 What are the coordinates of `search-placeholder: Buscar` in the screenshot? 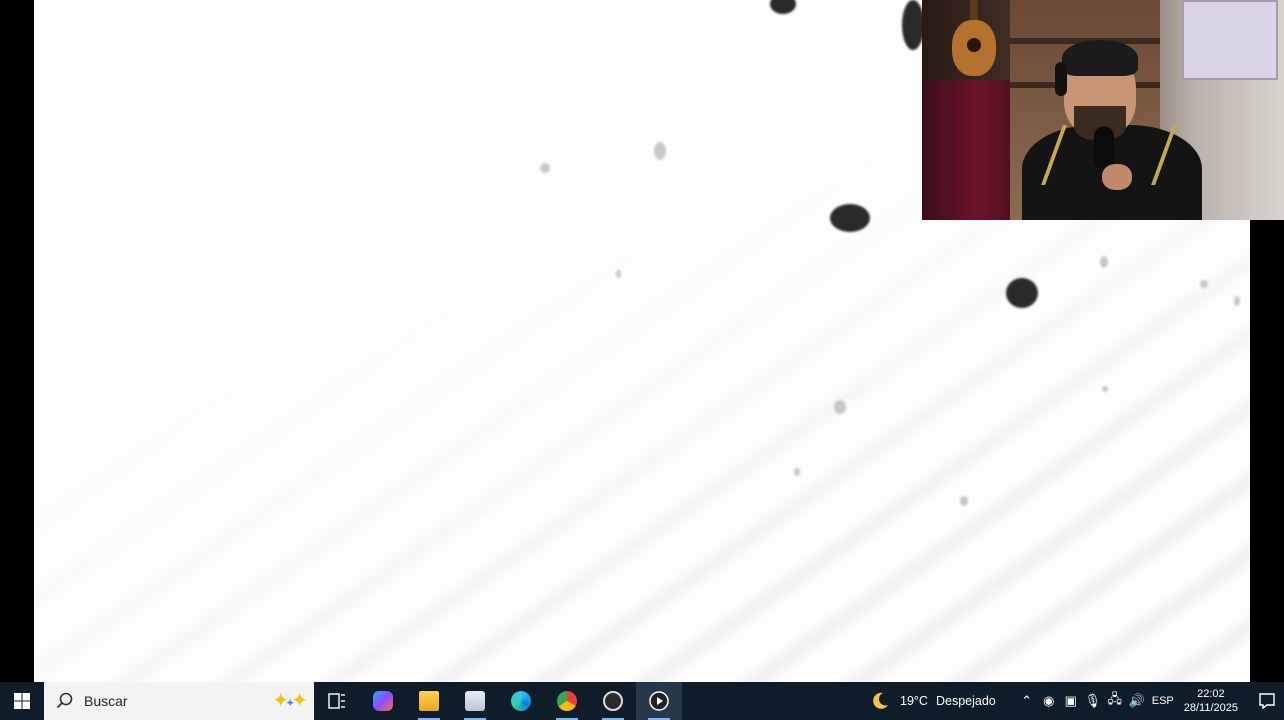 It's located at (106, 701).